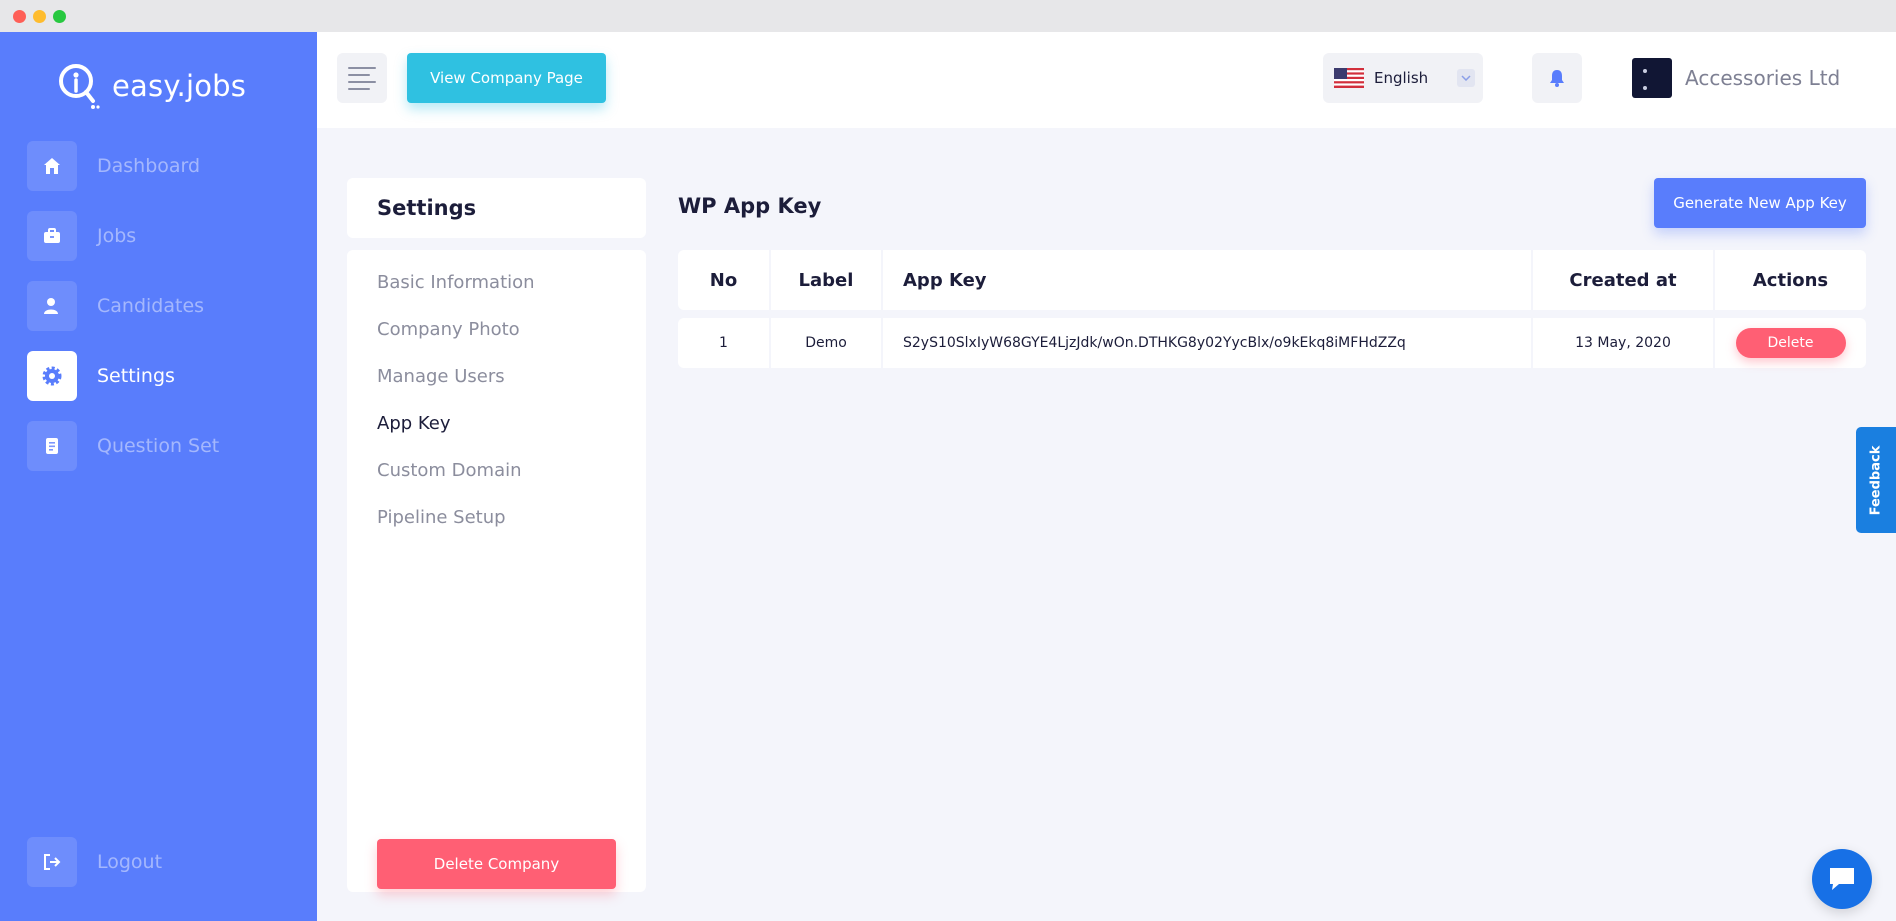  I want to click on sidebar-item-dashboard: Dashboard, so click(162, 166).